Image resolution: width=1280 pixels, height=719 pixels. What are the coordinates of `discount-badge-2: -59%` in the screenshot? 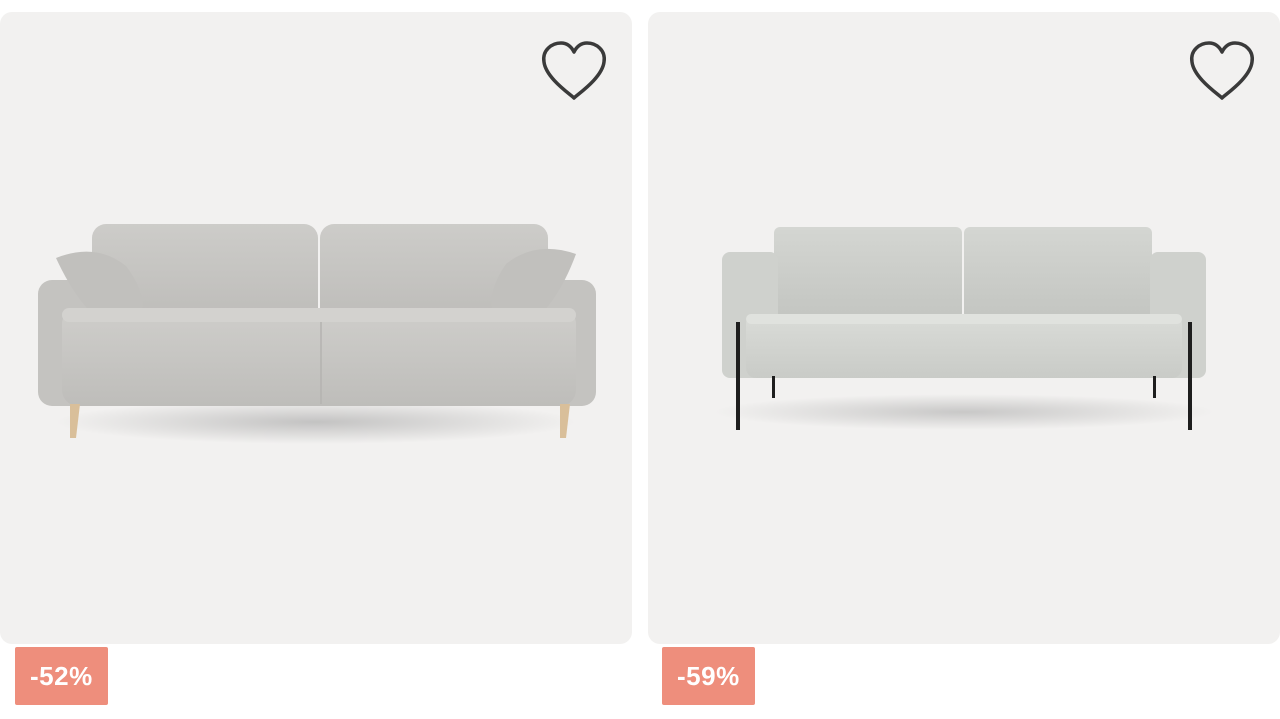 It's located at (708, 676).